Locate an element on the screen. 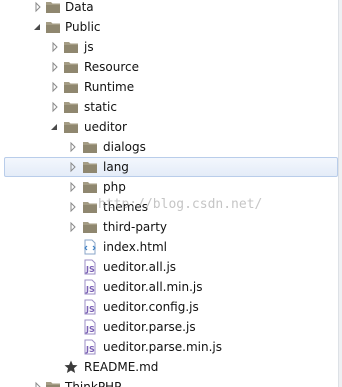 This screenshot has height=387, width=342. tree-item-ueditor-config-js: JS ueditor.config.js is located at coordinates (171, 307).